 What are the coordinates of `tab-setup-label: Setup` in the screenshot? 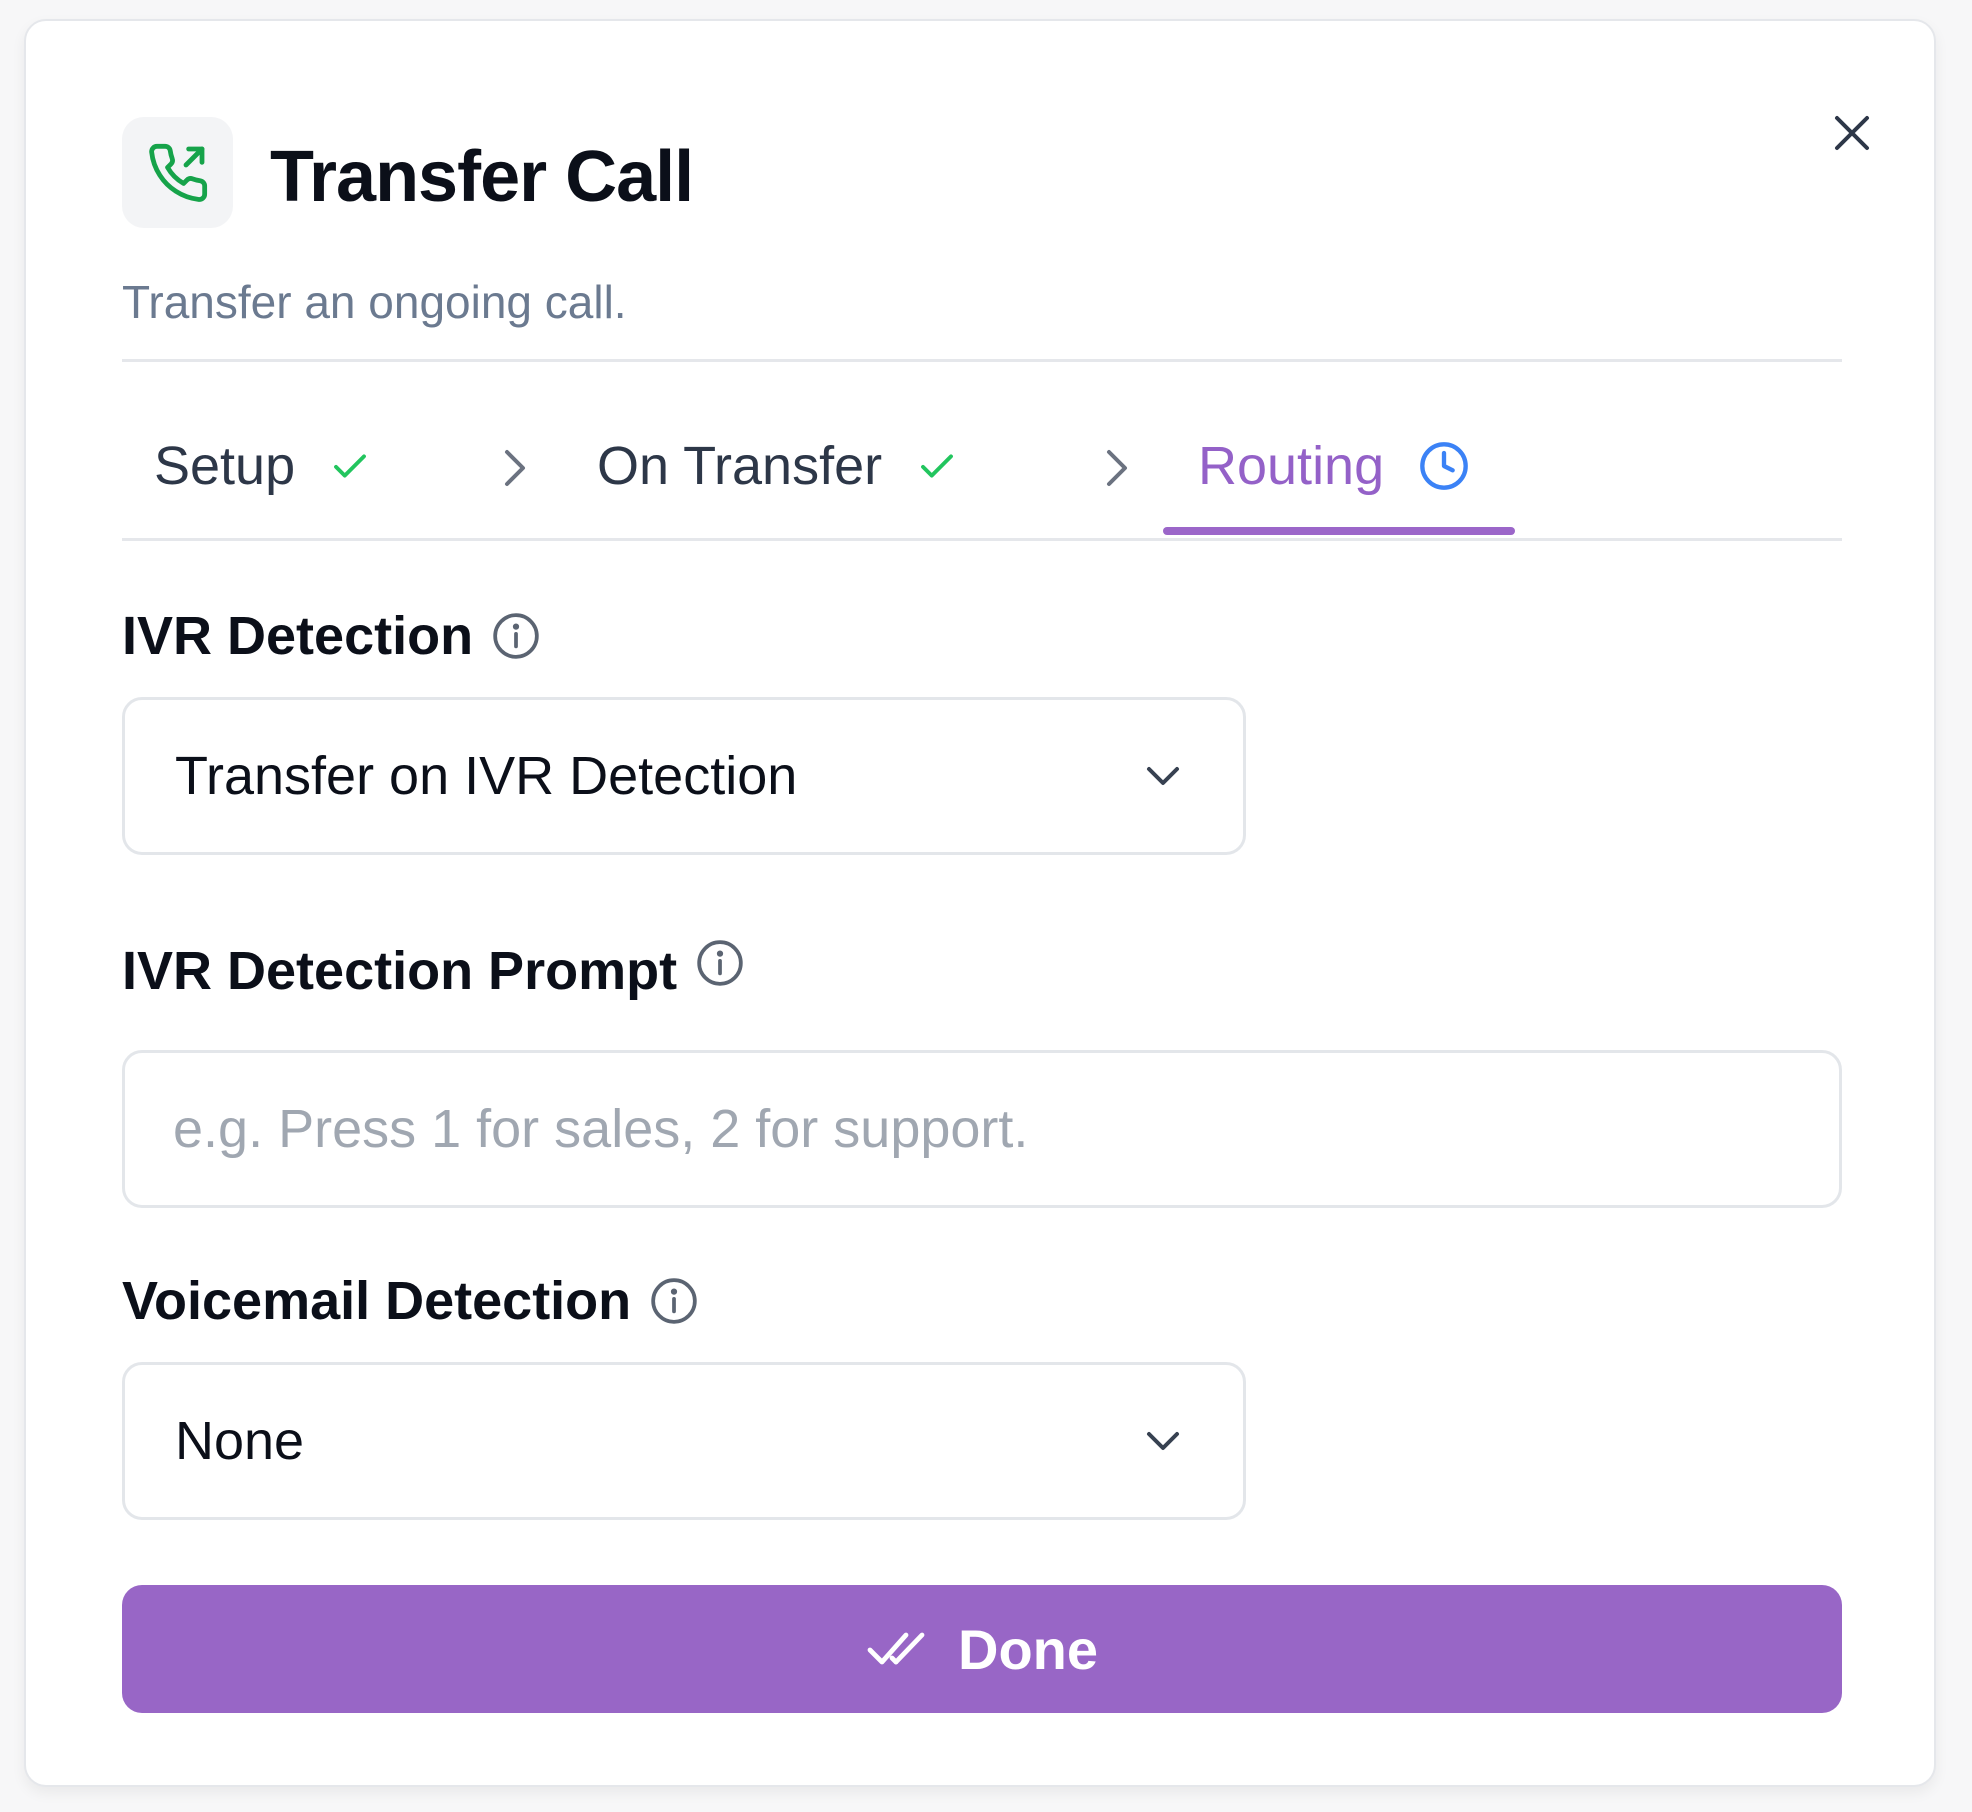 It's located at (225, 466).